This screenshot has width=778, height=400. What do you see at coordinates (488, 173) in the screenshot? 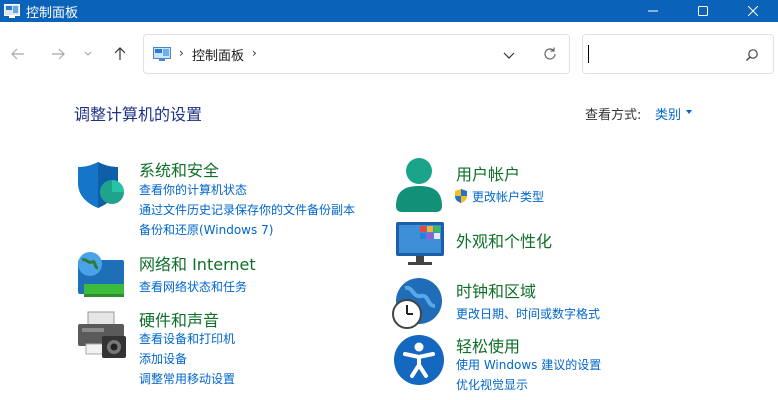
I see `category-user-accounts: 用户帐户` at bounding box center [488, 173].